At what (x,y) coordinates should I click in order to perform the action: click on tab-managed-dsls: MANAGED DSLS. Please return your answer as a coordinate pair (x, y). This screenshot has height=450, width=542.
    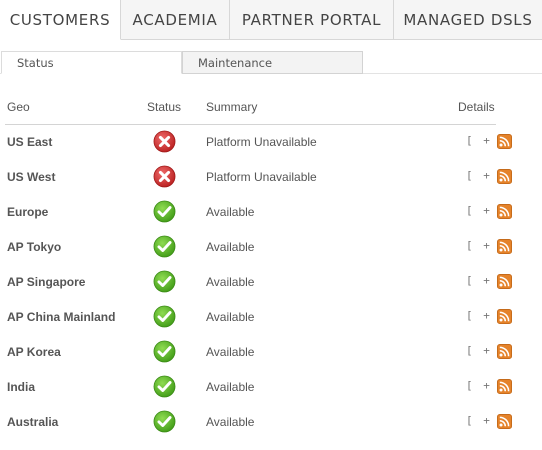
    Looking at the image, I should click on (468, 20).